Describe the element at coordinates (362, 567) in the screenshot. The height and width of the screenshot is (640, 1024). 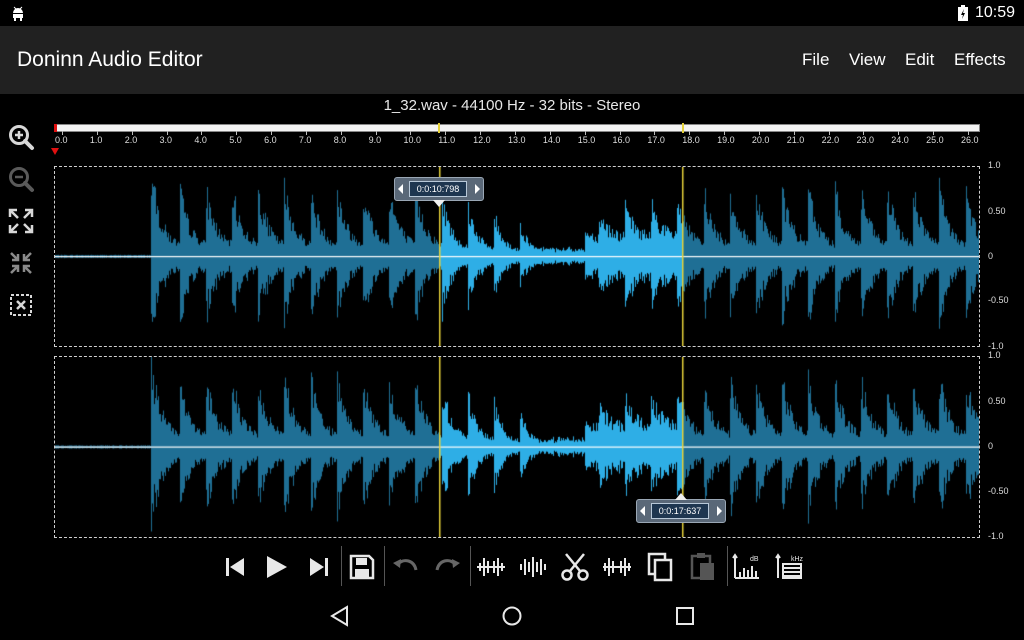
I see `save-icon` at that location.